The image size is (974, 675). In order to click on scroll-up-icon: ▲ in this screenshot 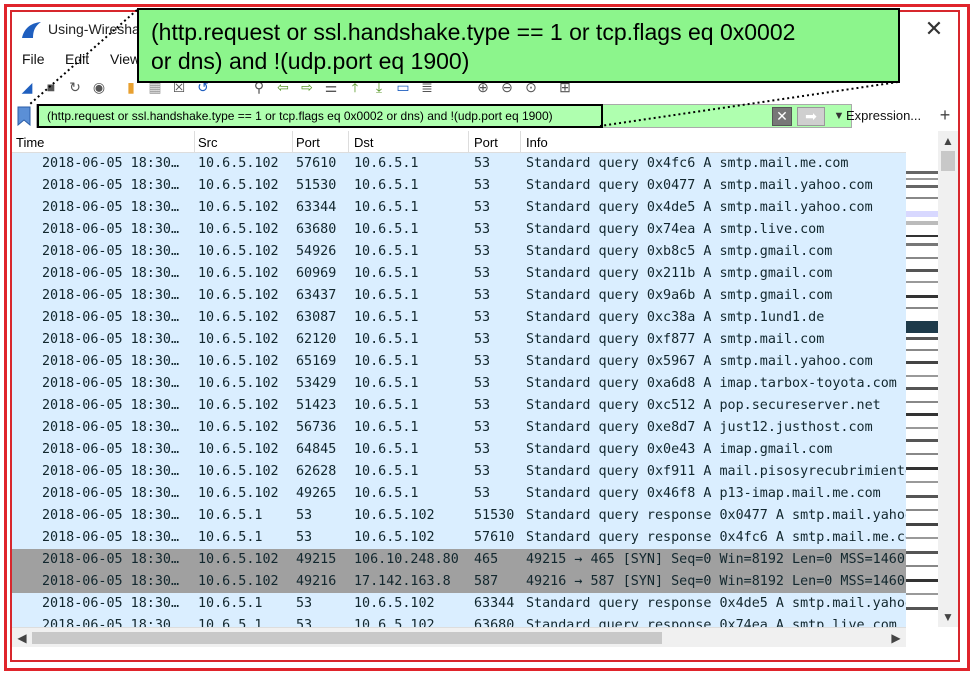, I will do `click(948, 141)`.